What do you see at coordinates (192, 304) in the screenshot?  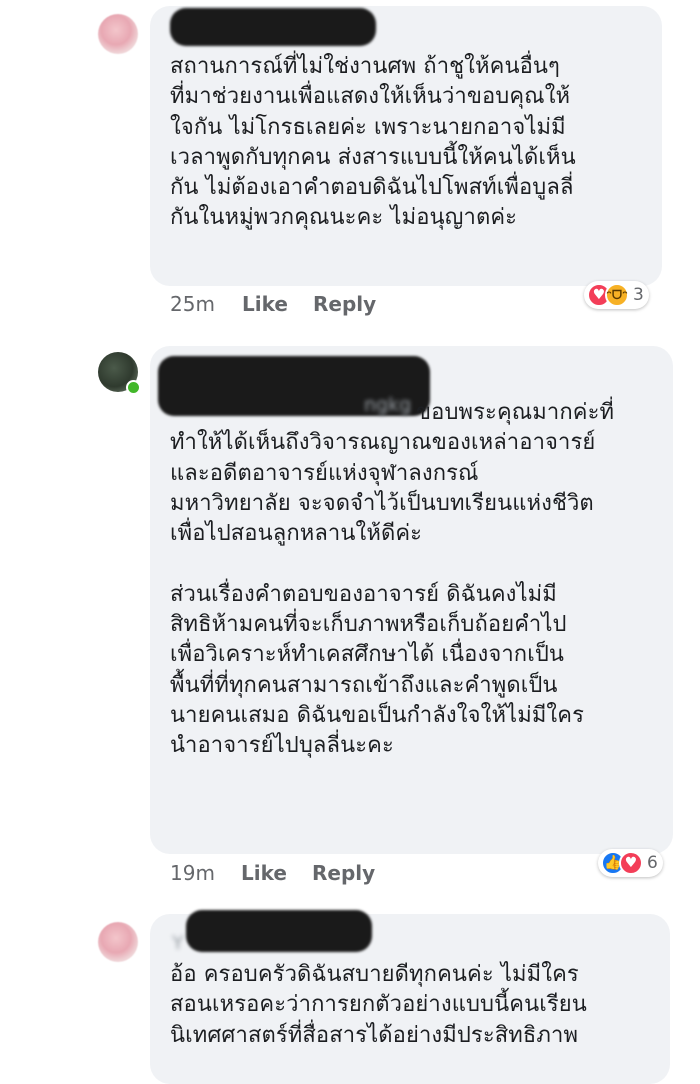 I see `comment-timestamp: 25m` at bounding box center [192, 304].